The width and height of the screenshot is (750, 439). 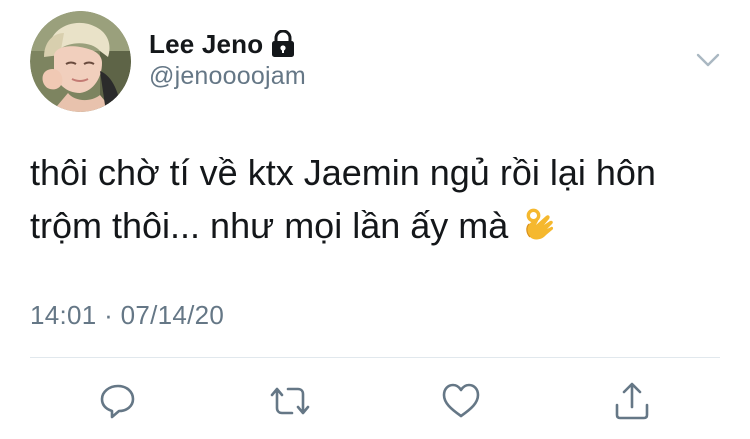 What do you see at coordinates (539, 225) in the screenshot?
I see `ok-hand-emoji` at bounding box center [539, 225].